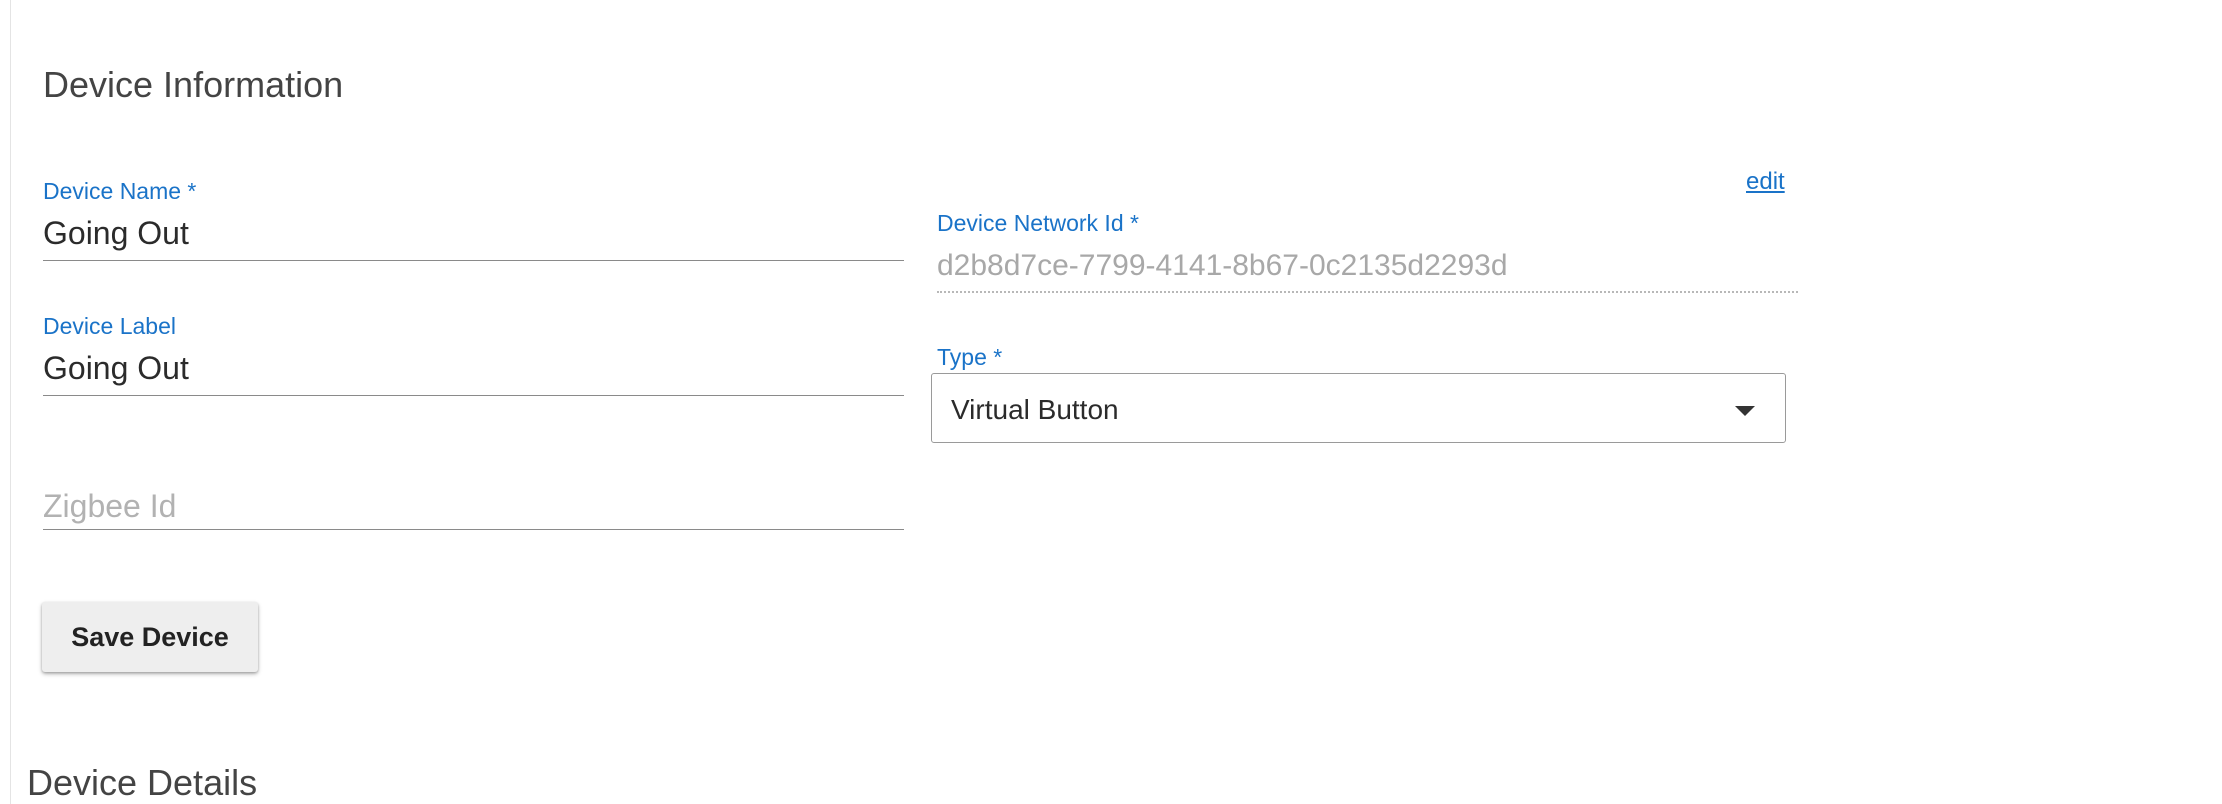  Describe the element at coordinates (970, 357) in the screenshot. I see `type-label: Type *` at that location.